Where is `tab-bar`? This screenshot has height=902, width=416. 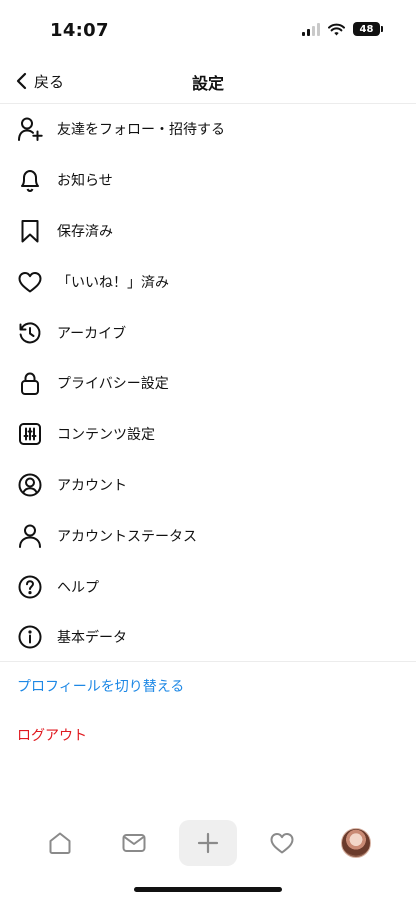 tab-bar is located at coordinates (208, 843).